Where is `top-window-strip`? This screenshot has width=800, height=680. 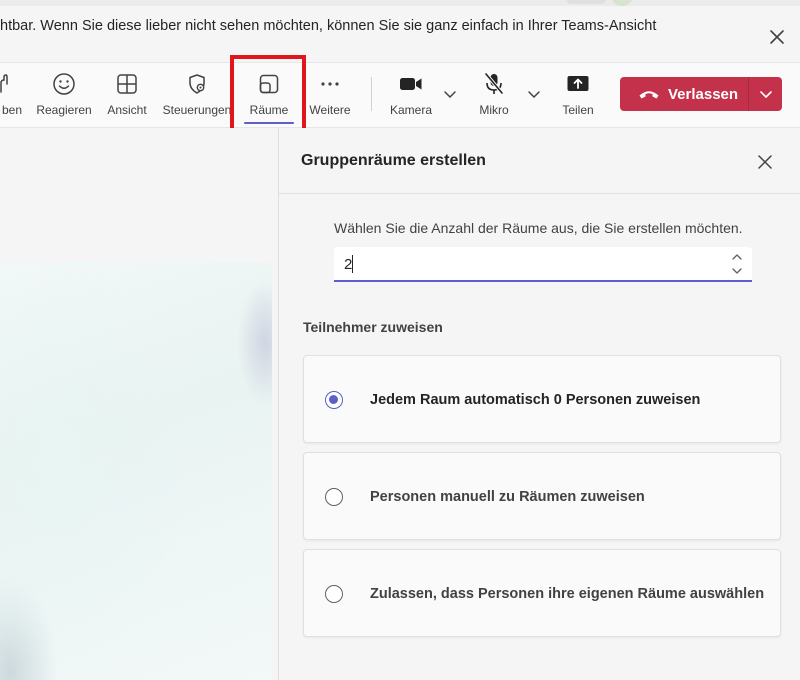 top-window-strip is located at coordinates (400, 3).